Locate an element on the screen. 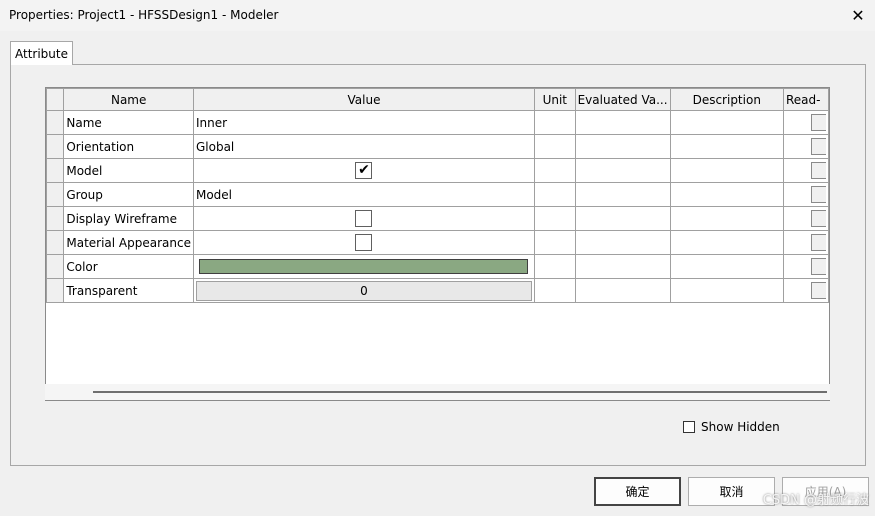 This screenshot has height=516, width=875. property-name: Transparent is located at coordinates (128, 290).